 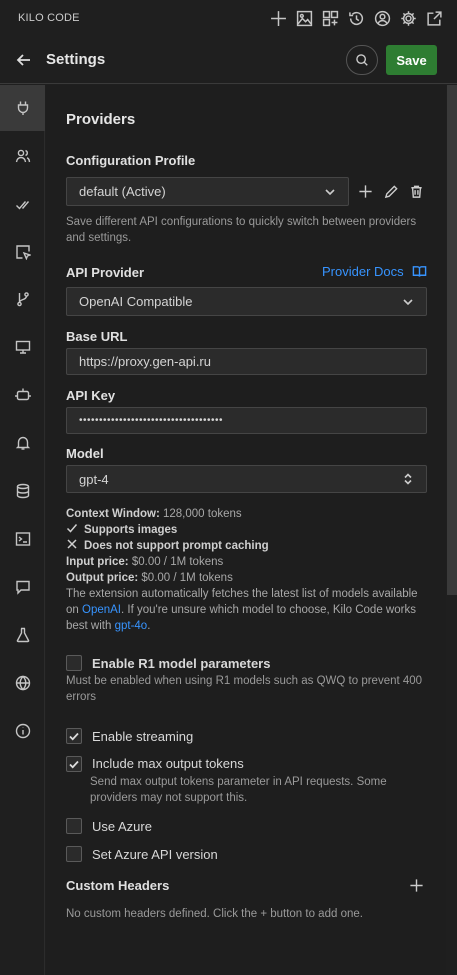 I want to click on sidebar-item-experimental, so click(x=22, y=635).